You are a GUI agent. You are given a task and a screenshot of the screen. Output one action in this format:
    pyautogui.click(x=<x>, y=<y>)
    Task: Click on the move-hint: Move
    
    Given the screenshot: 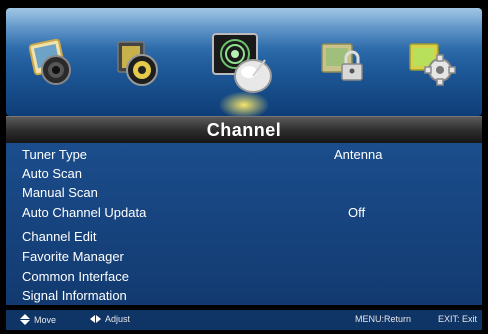 What is the action you would take?
    pyautogui.click(x=38, y=319)
    